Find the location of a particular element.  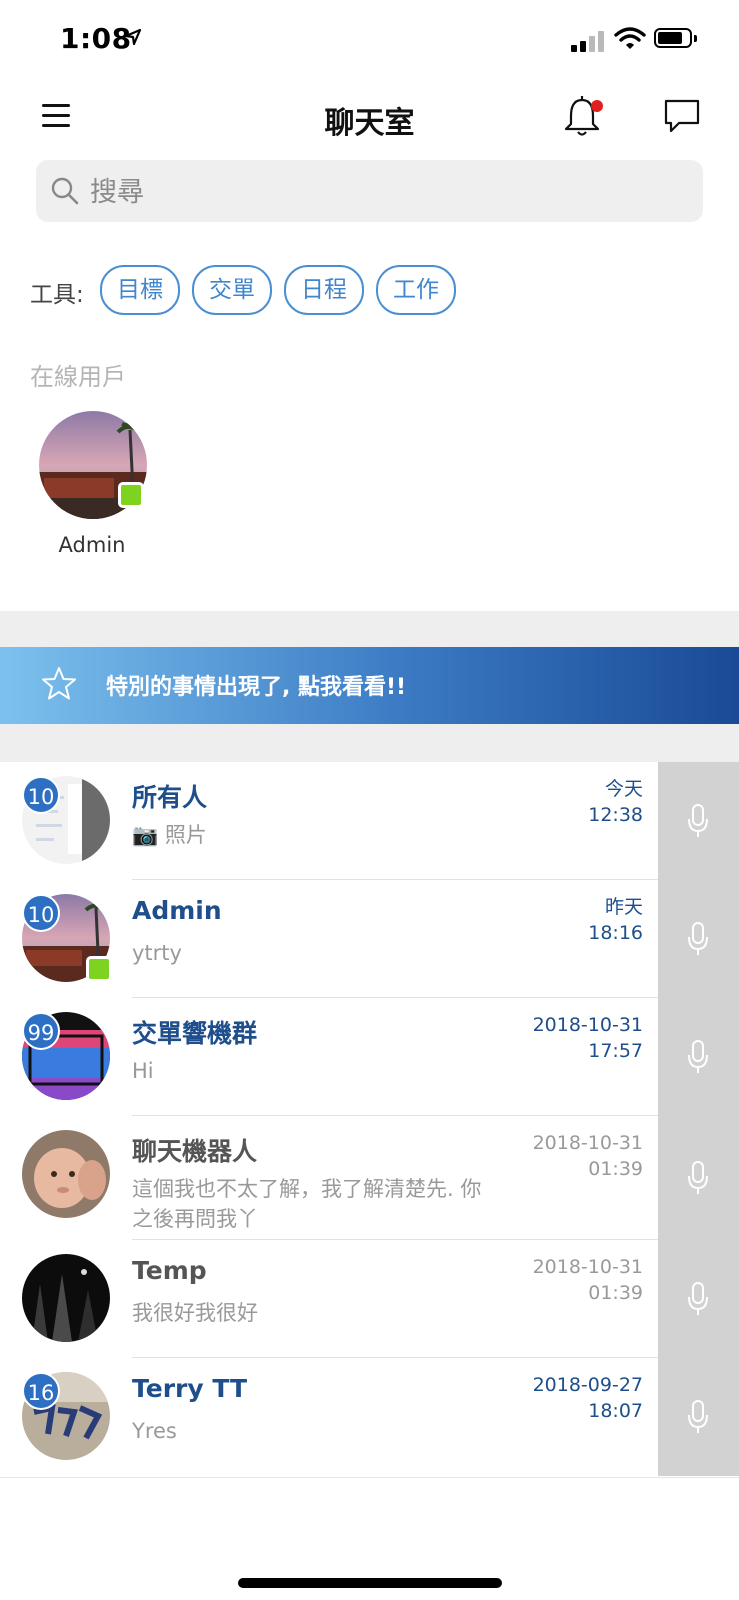

chat-preview: 這個我也不太了解，我了解清楚先. 你之後再問我丫 is located at coordinates (307, 1204).